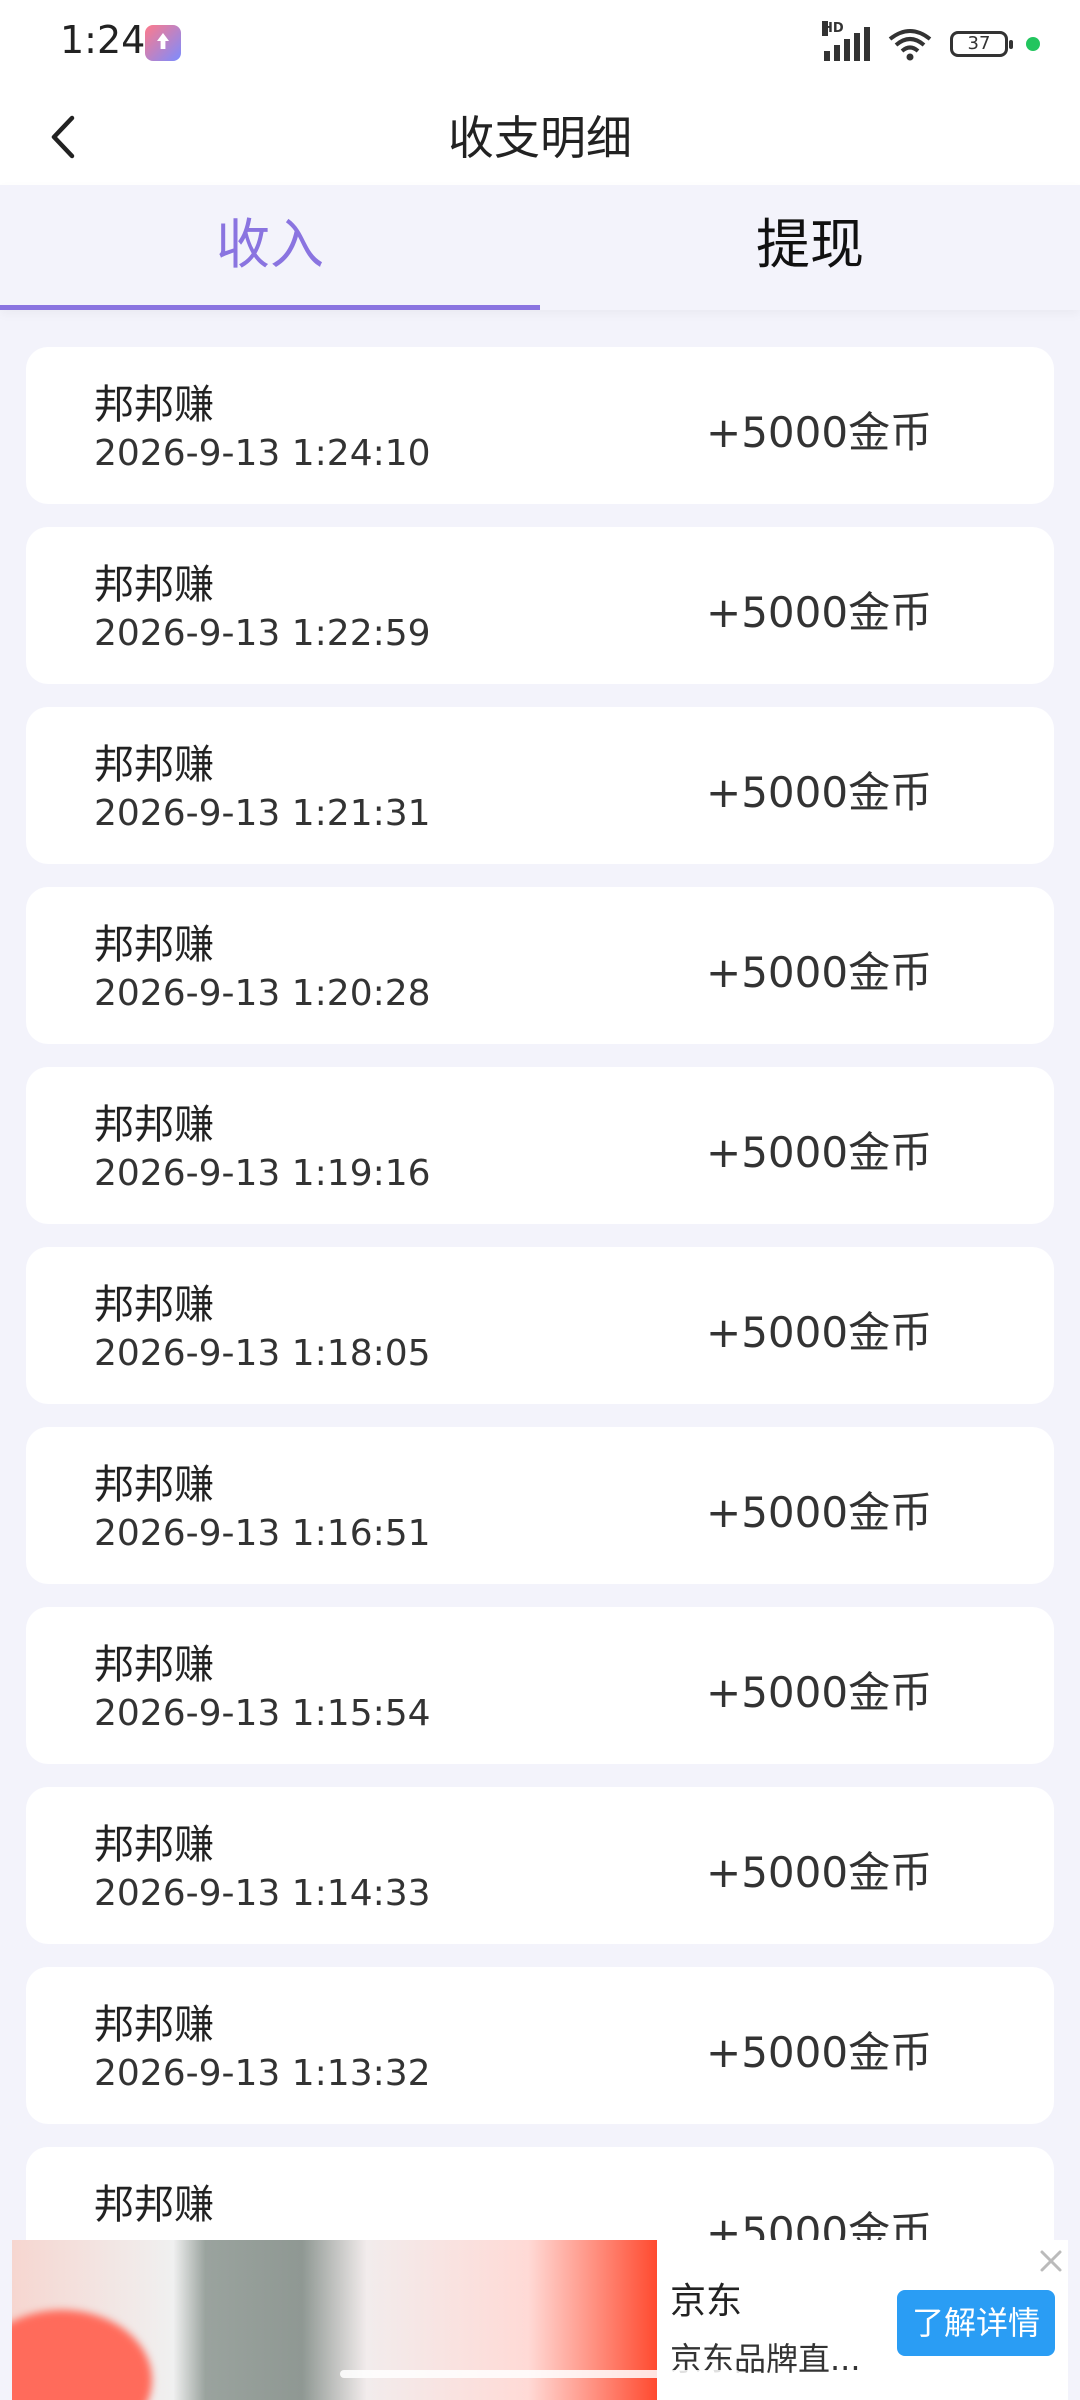 Image resolution: width=1080 pixels, height=2400 pixels. I want to click on hd-label: HD, so click(833, 28).